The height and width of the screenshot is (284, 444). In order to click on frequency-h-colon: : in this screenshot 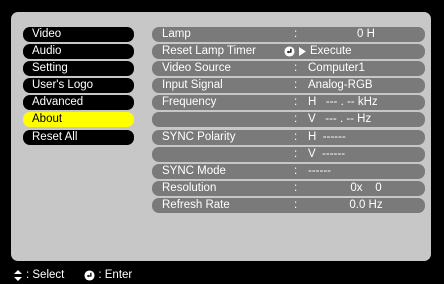, I will do `click(296, 102)`.